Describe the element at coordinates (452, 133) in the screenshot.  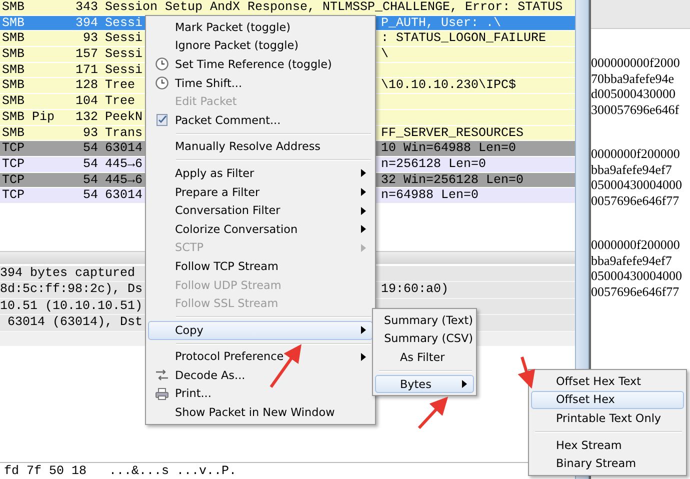
I see `info-text: FF_SERVER_RESOURCES` at that location.